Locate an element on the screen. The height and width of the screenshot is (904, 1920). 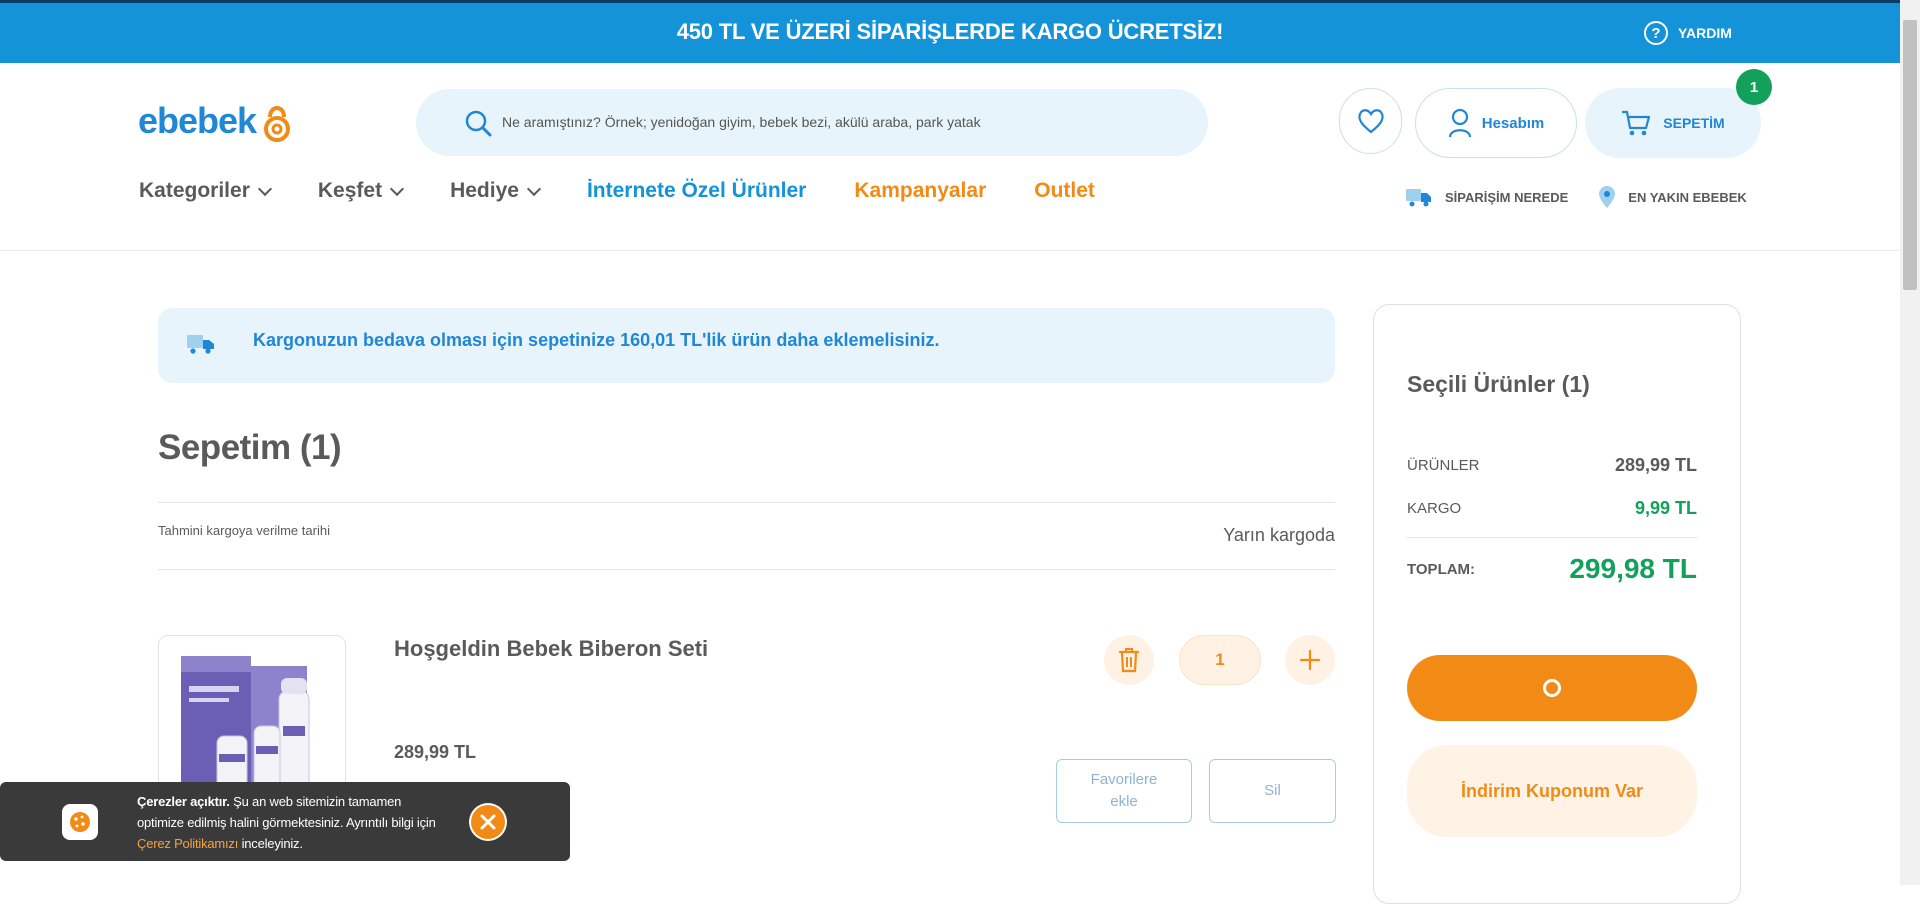
increase-quantity-button is located at coordinates (1310, 660).